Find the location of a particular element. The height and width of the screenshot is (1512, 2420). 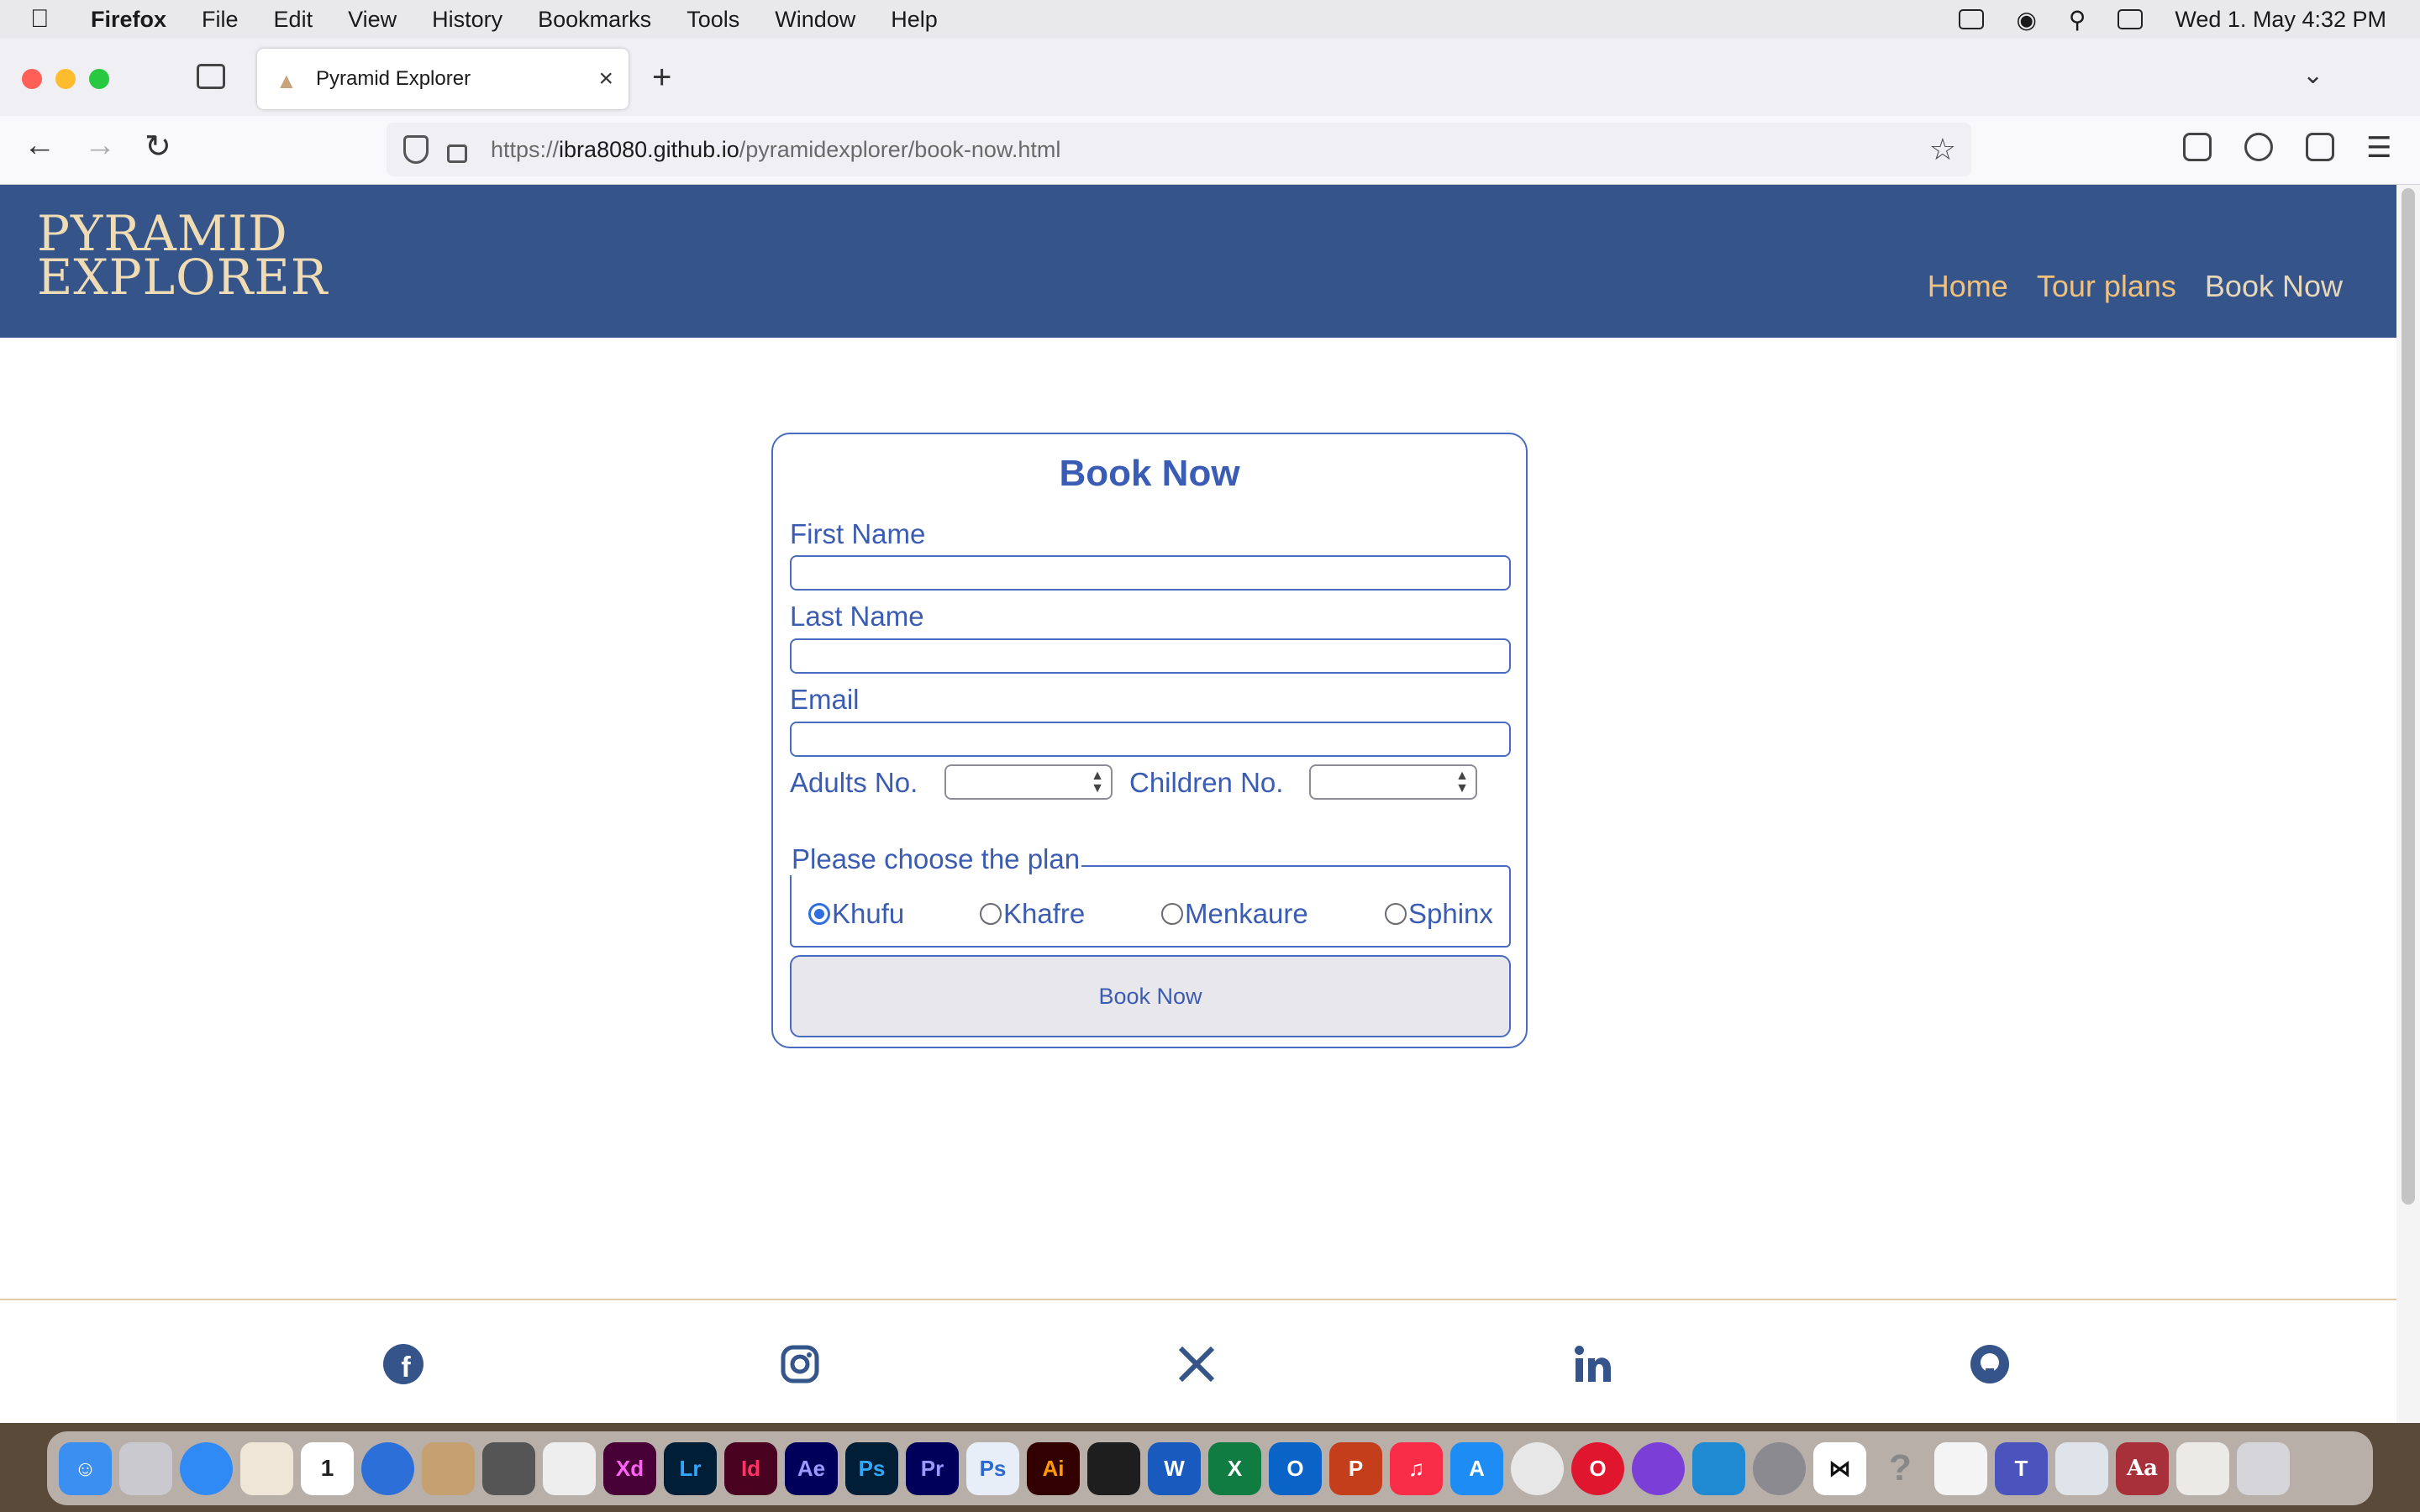

firefox-view-icon is located at coordinates (211, 76).